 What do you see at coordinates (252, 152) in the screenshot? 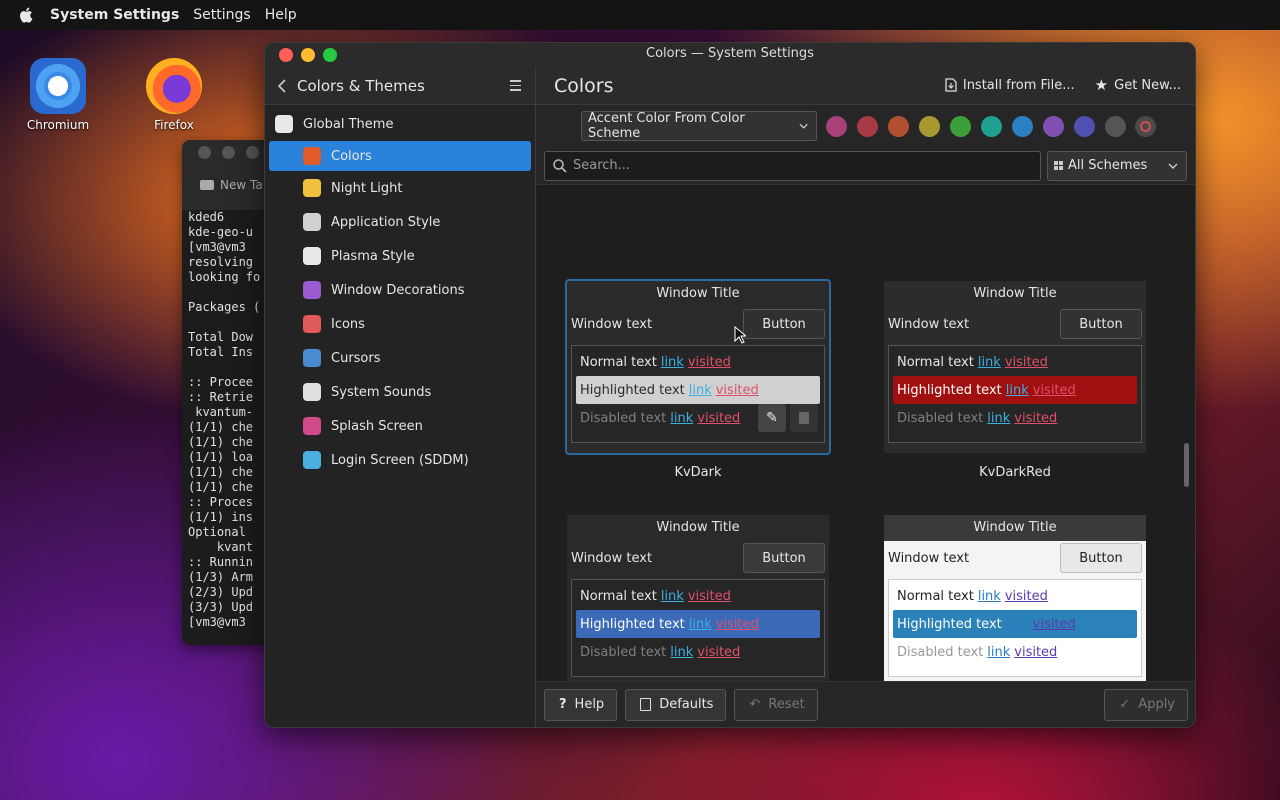
I see `terminal-maximize-dot` at bounding box center [252, 152].